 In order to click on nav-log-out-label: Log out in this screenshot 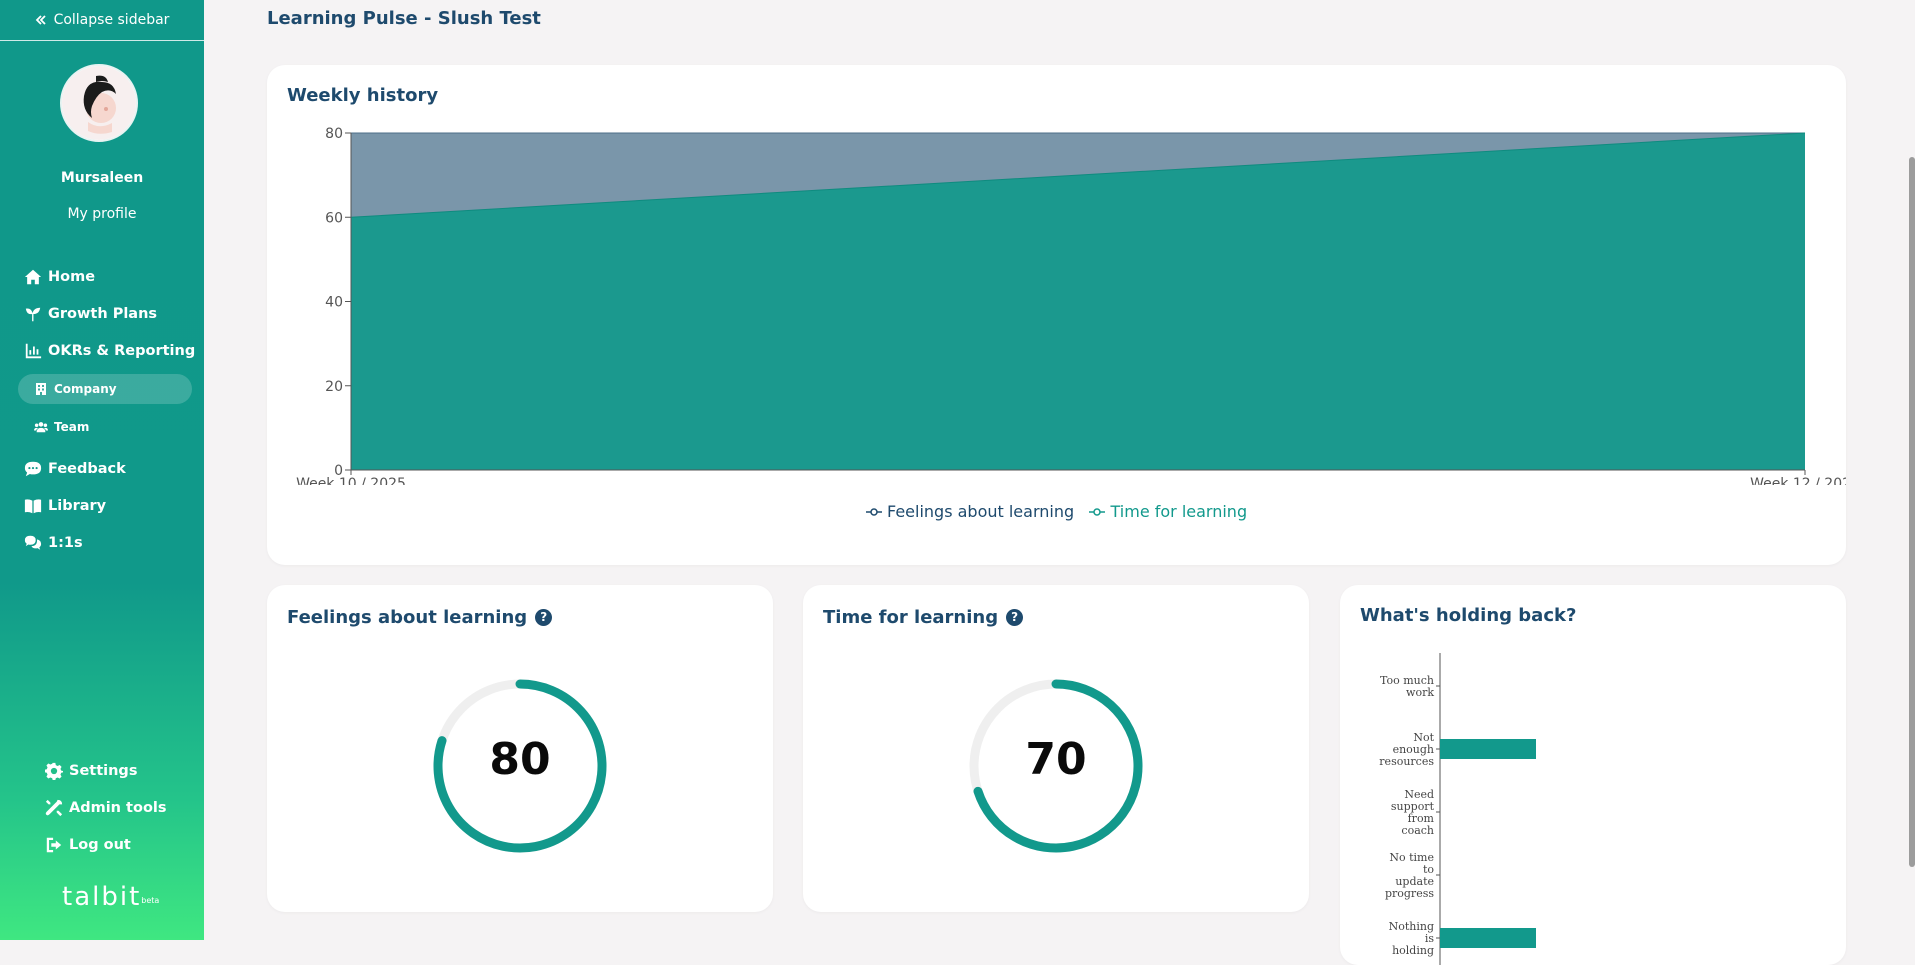, I will do `click(100, 845)`.